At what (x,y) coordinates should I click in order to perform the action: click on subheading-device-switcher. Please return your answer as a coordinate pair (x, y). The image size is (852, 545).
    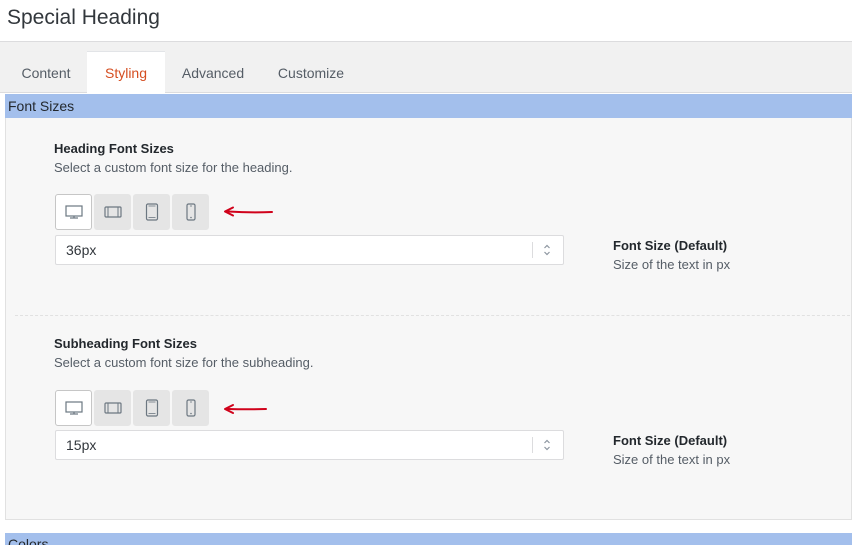
    Looking at the image, I should click on (133, 408).